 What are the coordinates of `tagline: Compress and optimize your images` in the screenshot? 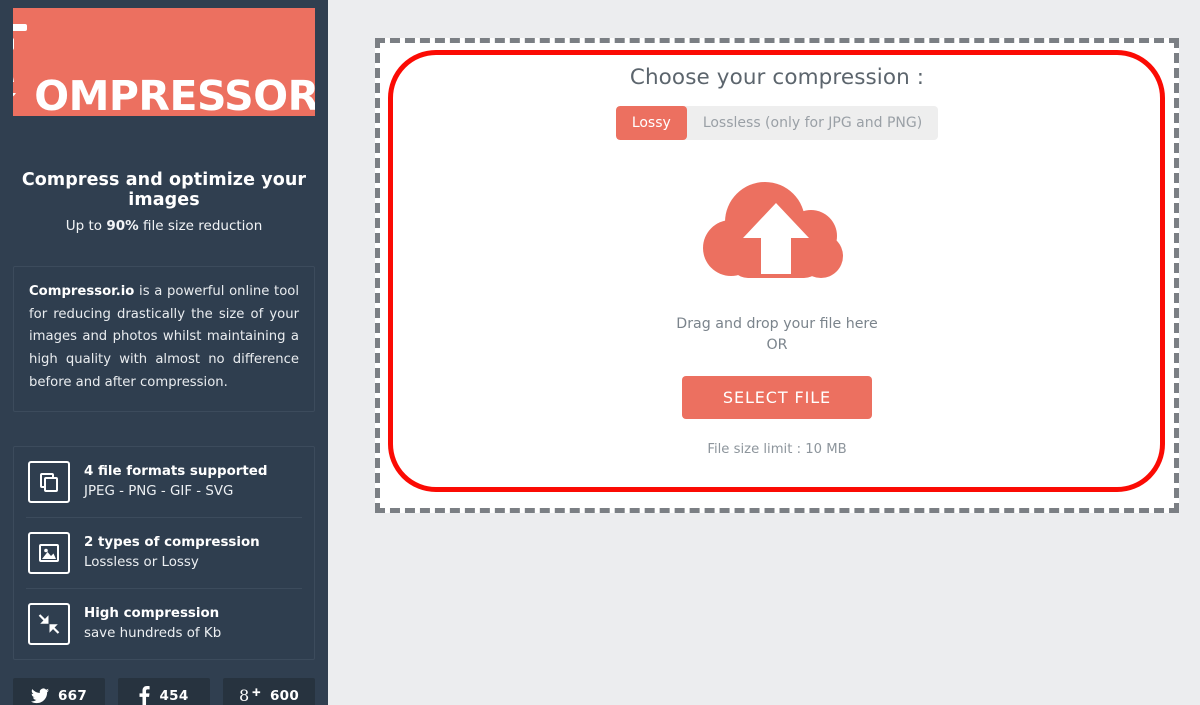 It's located at (164, 190).